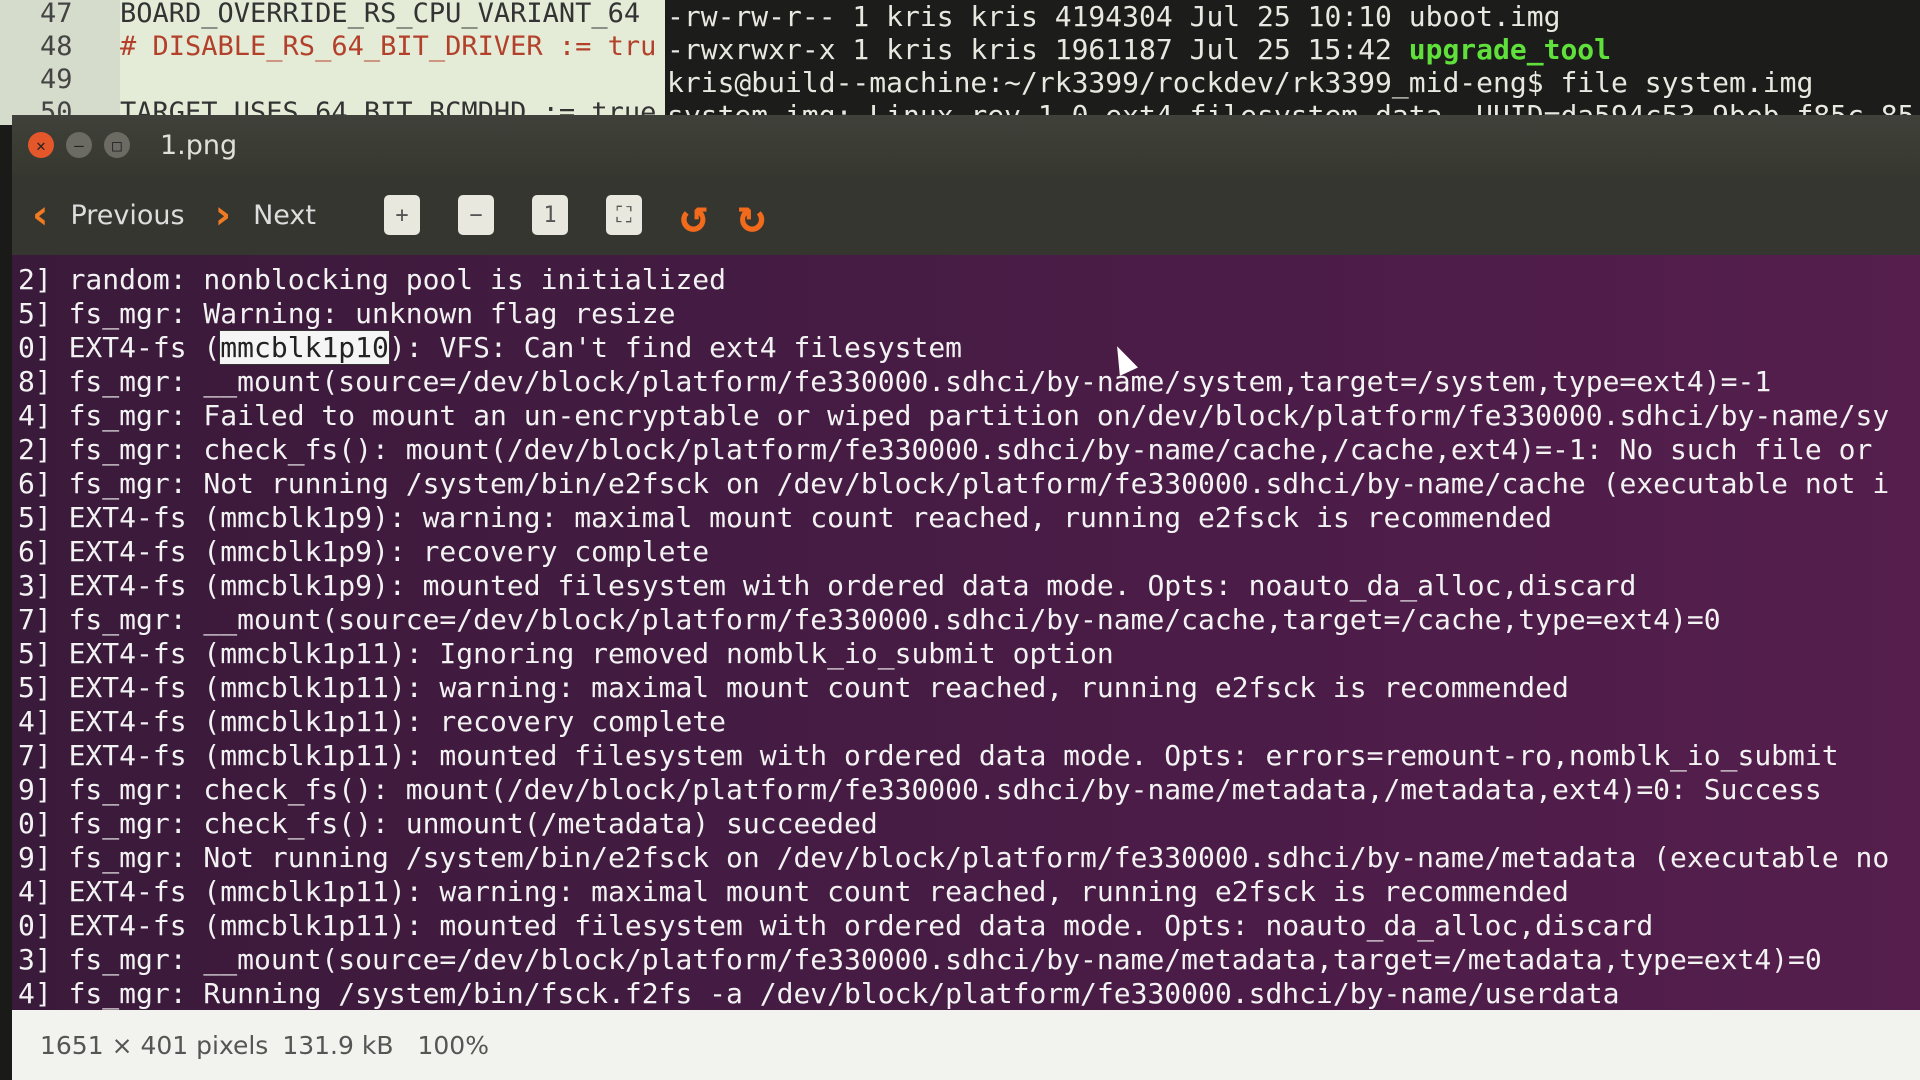 The width and height of the screenshot is (1920, 1080). Describe the element at coordinates (453, 1045) in the screenshot. I see `zoom-level: 100%` at that location.